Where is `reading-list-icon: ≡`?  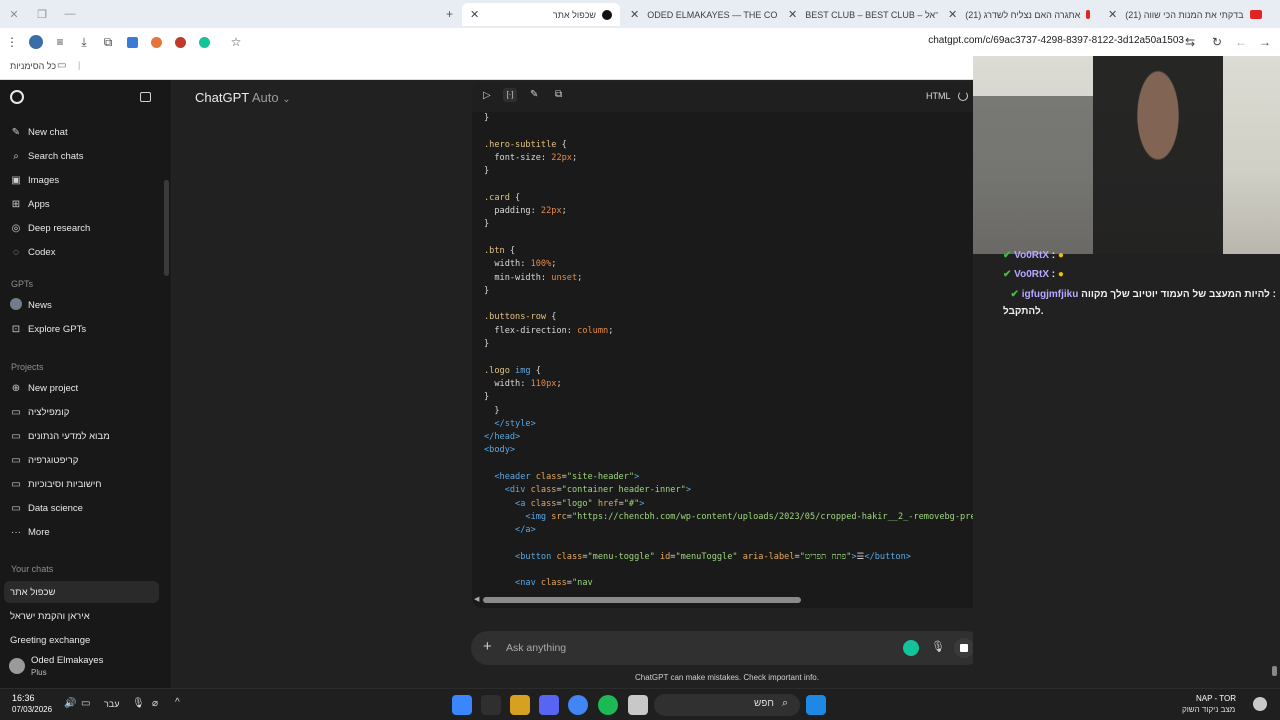
reading-list-icon: ≡ is located at coordinates (60, 42).